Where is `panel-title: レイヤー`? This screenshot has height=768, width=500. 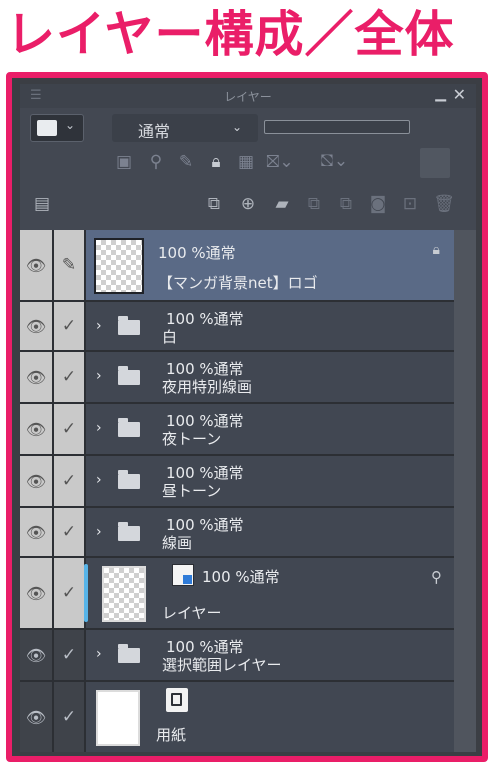
panel-title: レイヤー is located at coordinates (248, 97).